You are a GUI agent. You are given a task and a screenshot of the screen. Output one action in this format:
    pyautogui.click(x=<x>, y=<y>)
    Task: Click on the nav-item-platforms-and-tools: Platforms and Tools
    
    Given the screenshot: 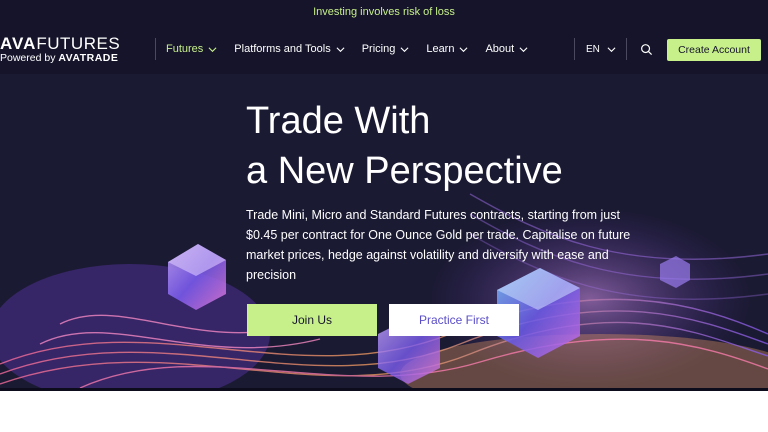 What is the action you would take?
    pyautogui.click(x=289, y=49)
    